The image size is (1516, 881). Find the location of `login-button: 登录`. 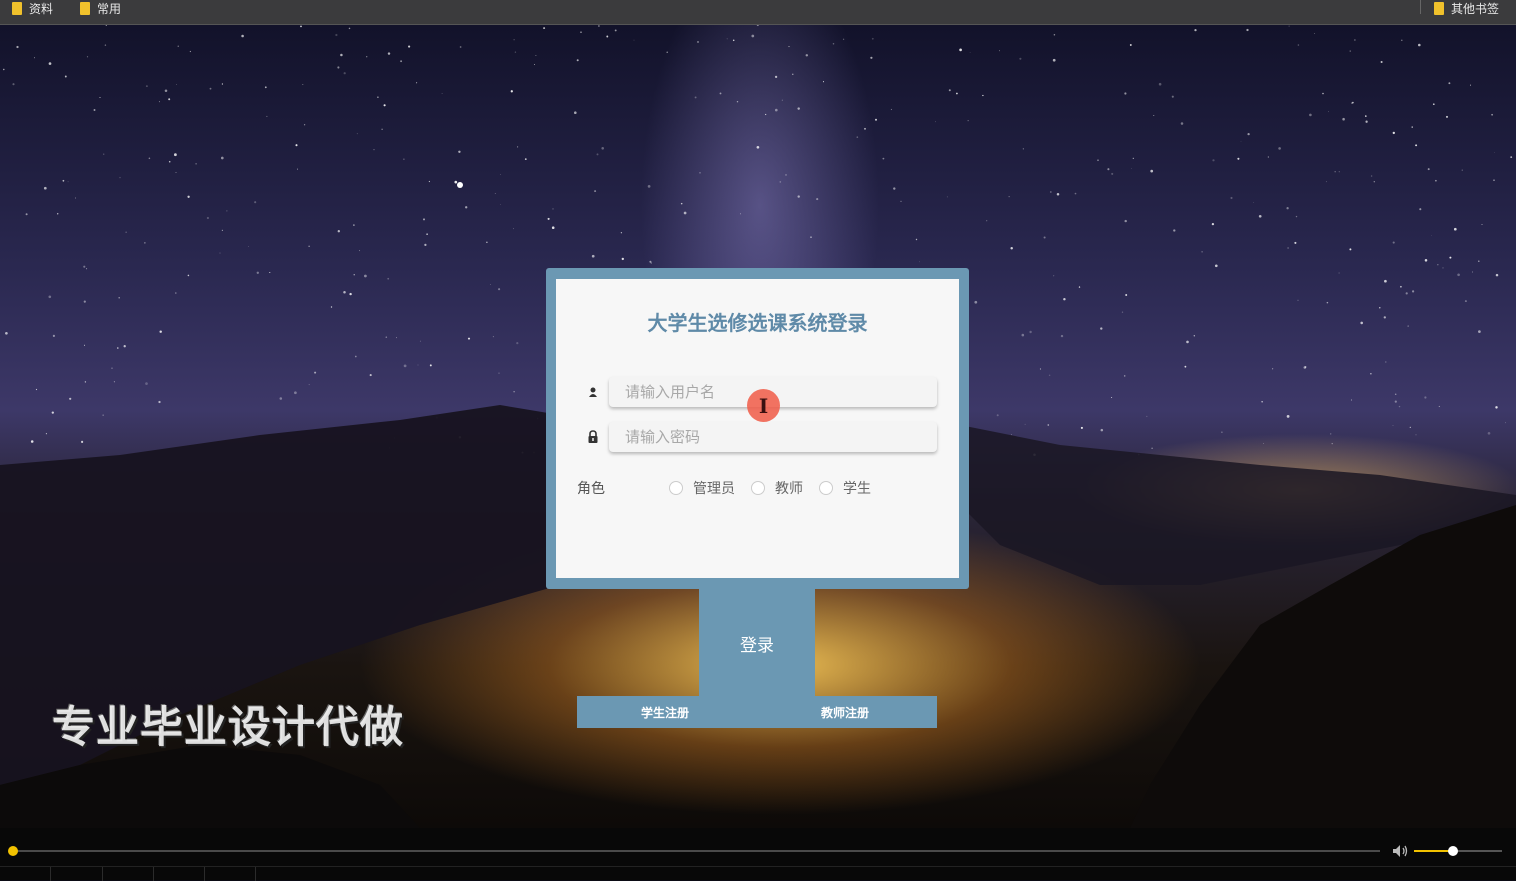

login-button: 登录 is located at coordinates (757, 643).